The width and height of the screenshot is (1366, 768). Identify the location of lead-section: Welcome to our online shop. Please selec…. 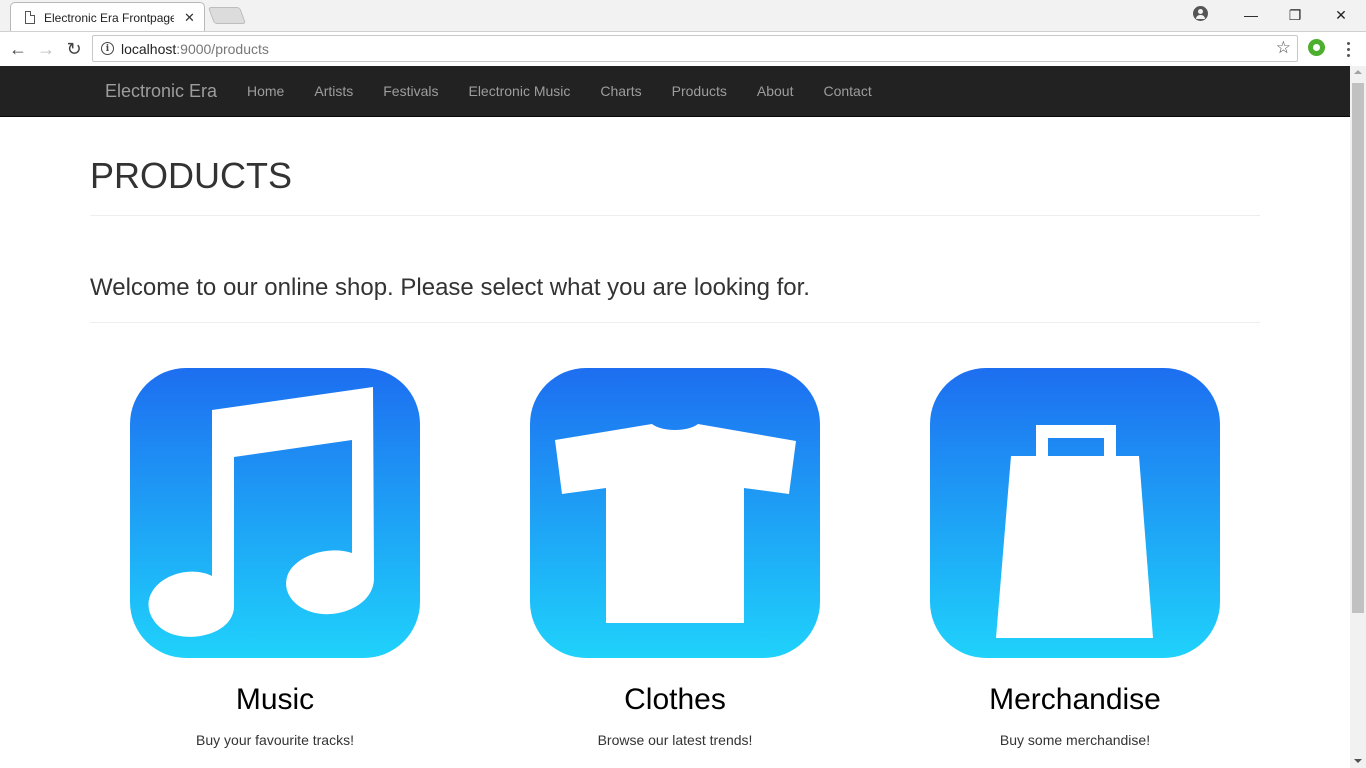
(675, 297).